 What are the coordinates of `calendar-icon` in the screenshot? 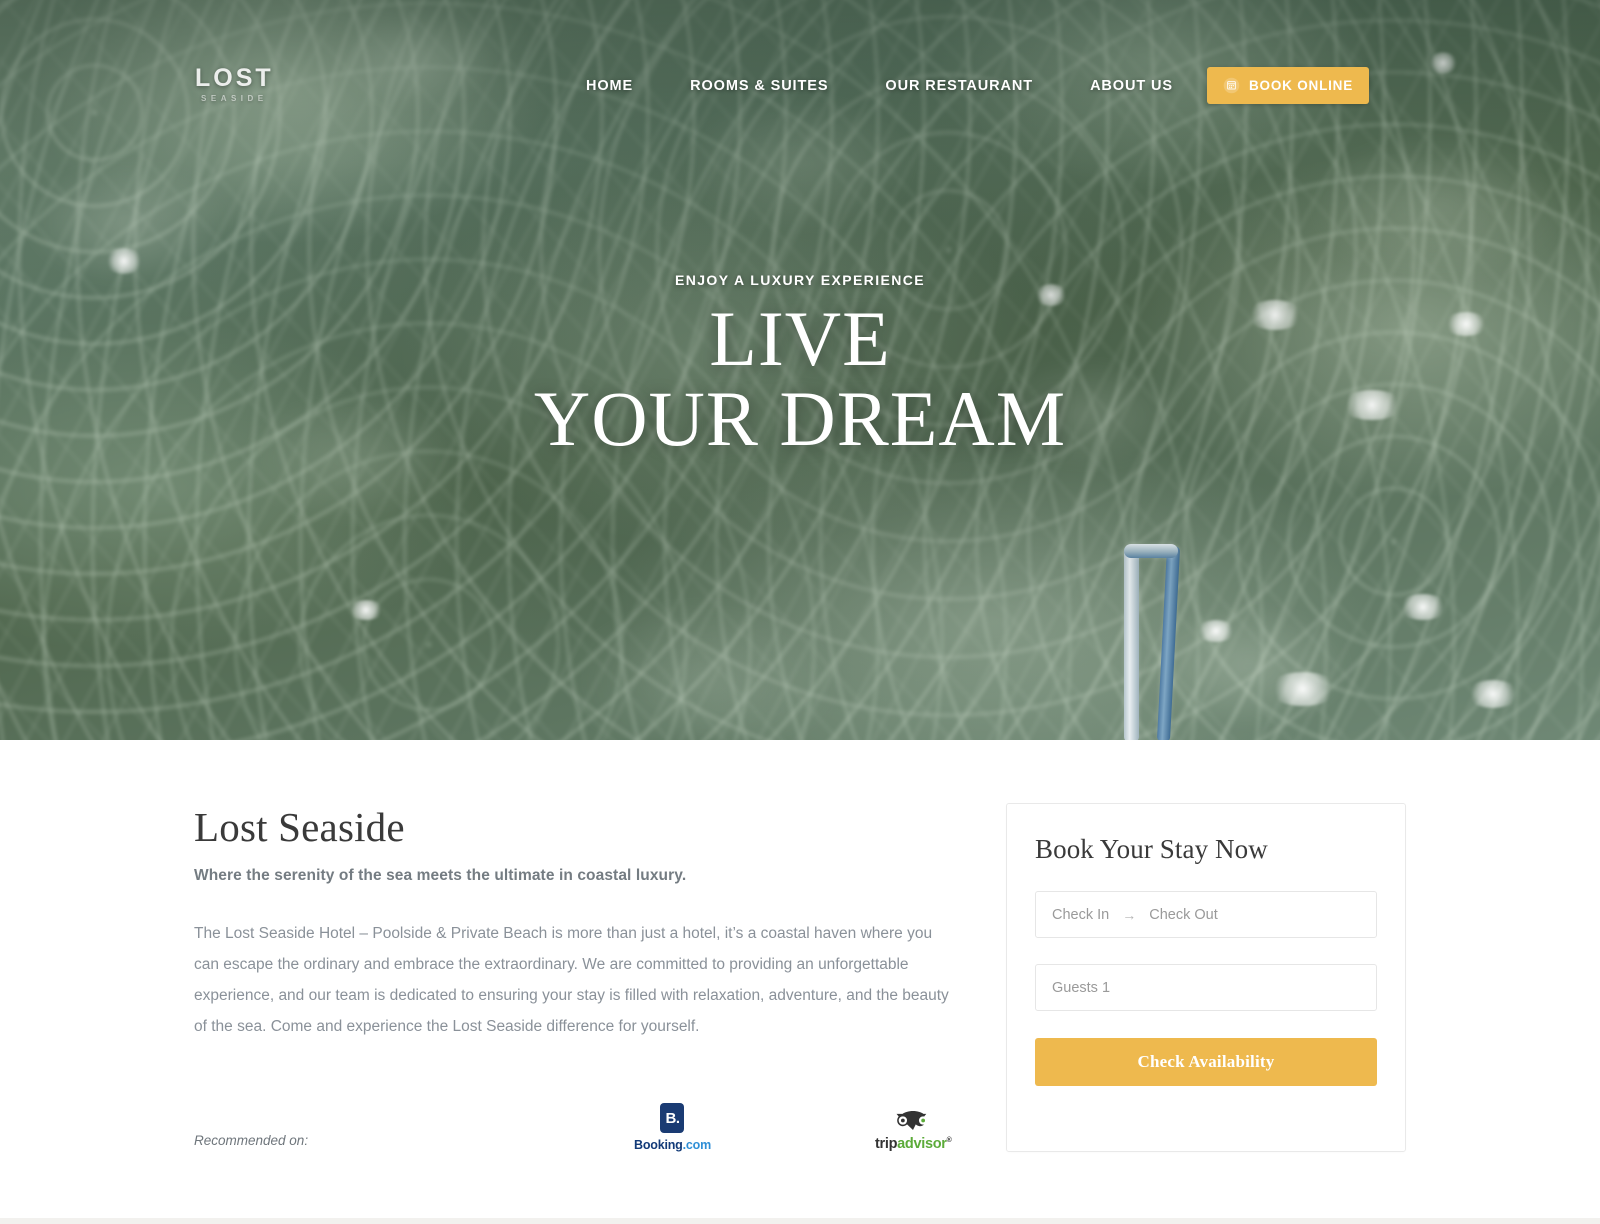 It's located at (1231, 85).